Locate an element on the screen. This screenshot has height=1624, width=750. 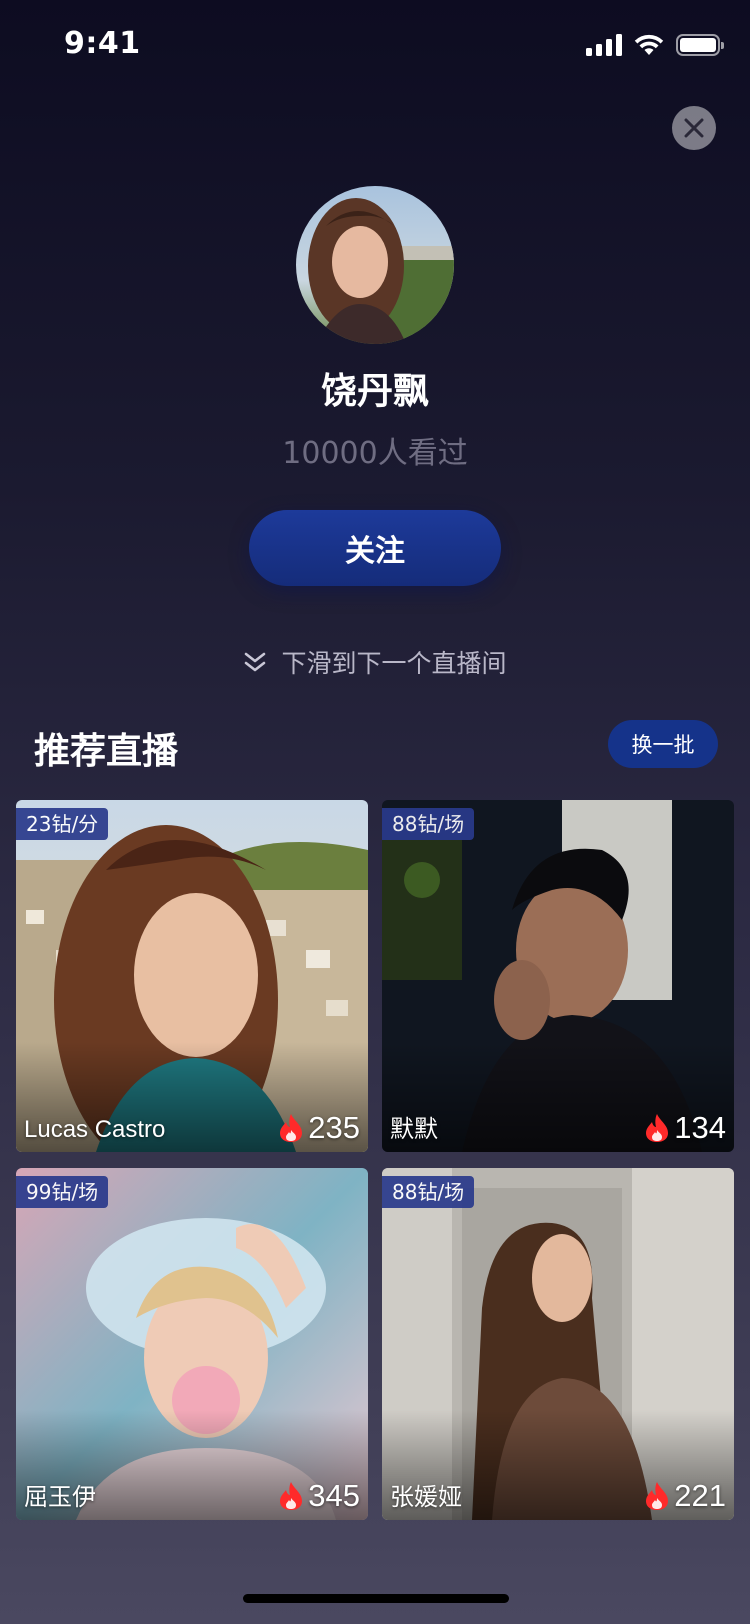
live-card: 99钻/场 屈玉伊 345 is located at coordinates (192, 1344).